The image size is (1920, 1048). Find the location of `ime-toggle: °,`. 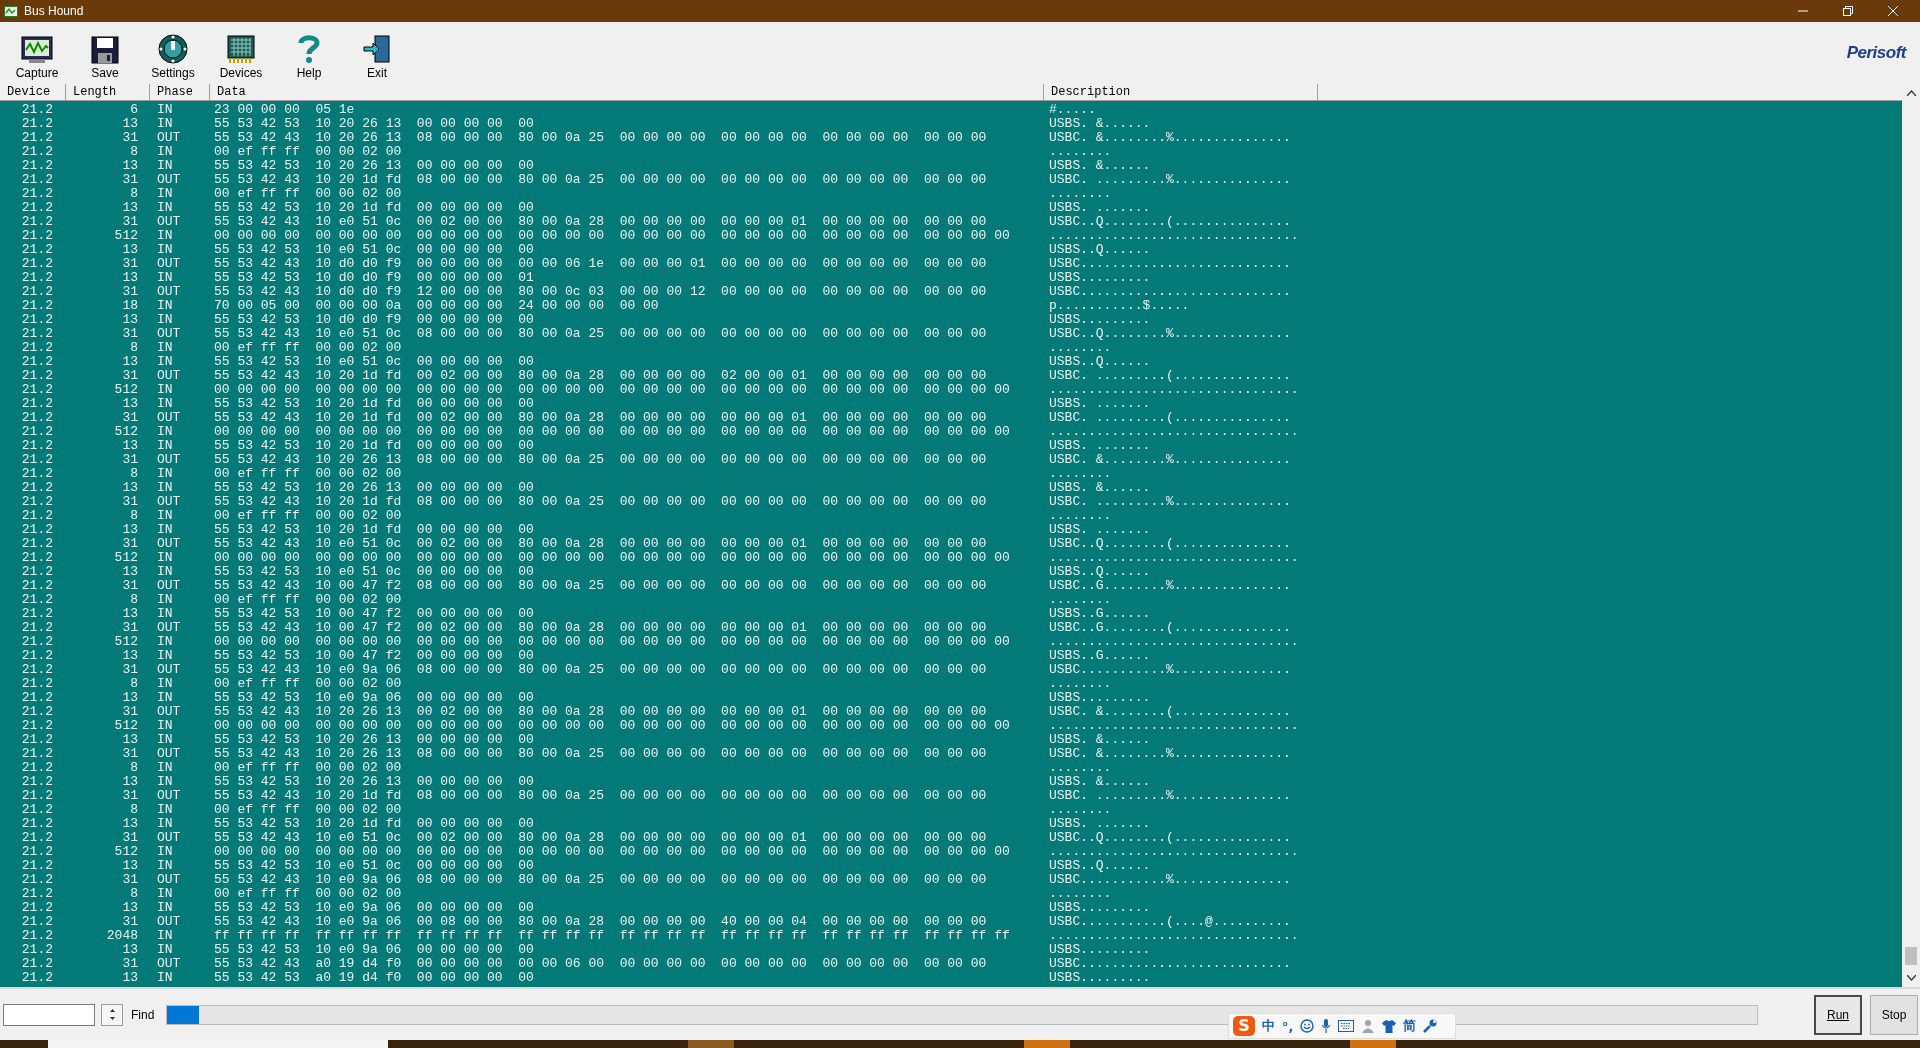

ime-toggle: °, is located at coordinates (1288, 1026).